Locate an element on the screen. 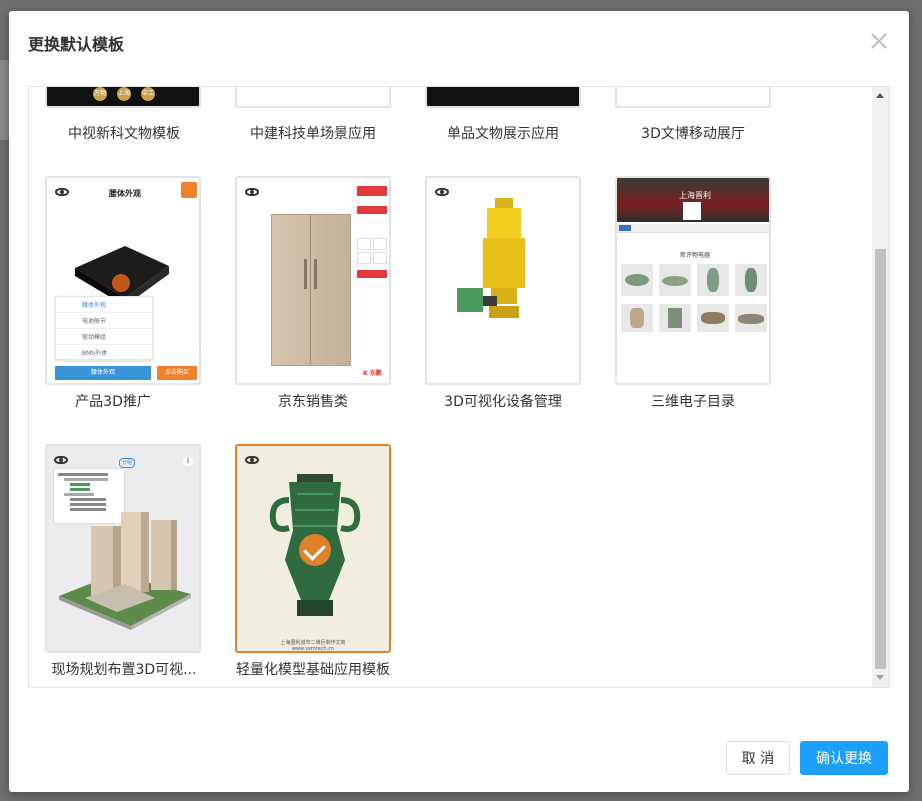 The width and height of the screenshot is (922, 801). info-icon: i is located at coordinates (188, 461).